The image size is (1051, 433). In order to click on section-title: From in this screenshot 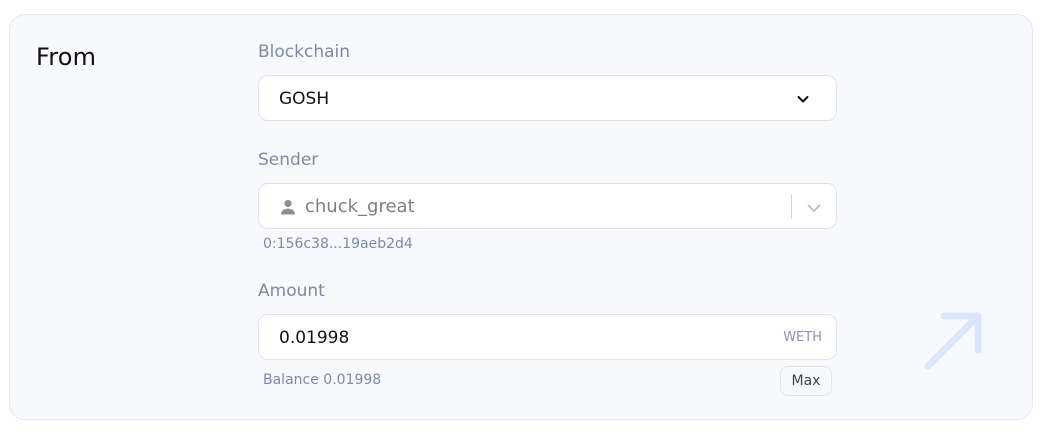, I will do `click(66, 57)`.